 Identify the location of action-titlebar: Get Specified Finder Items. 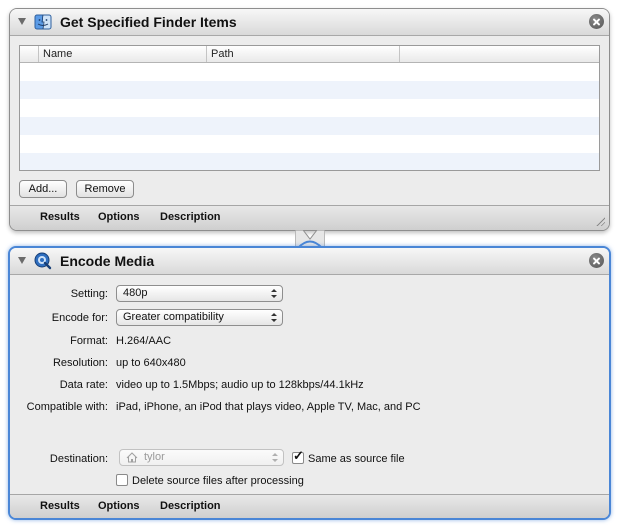
(309, 22).